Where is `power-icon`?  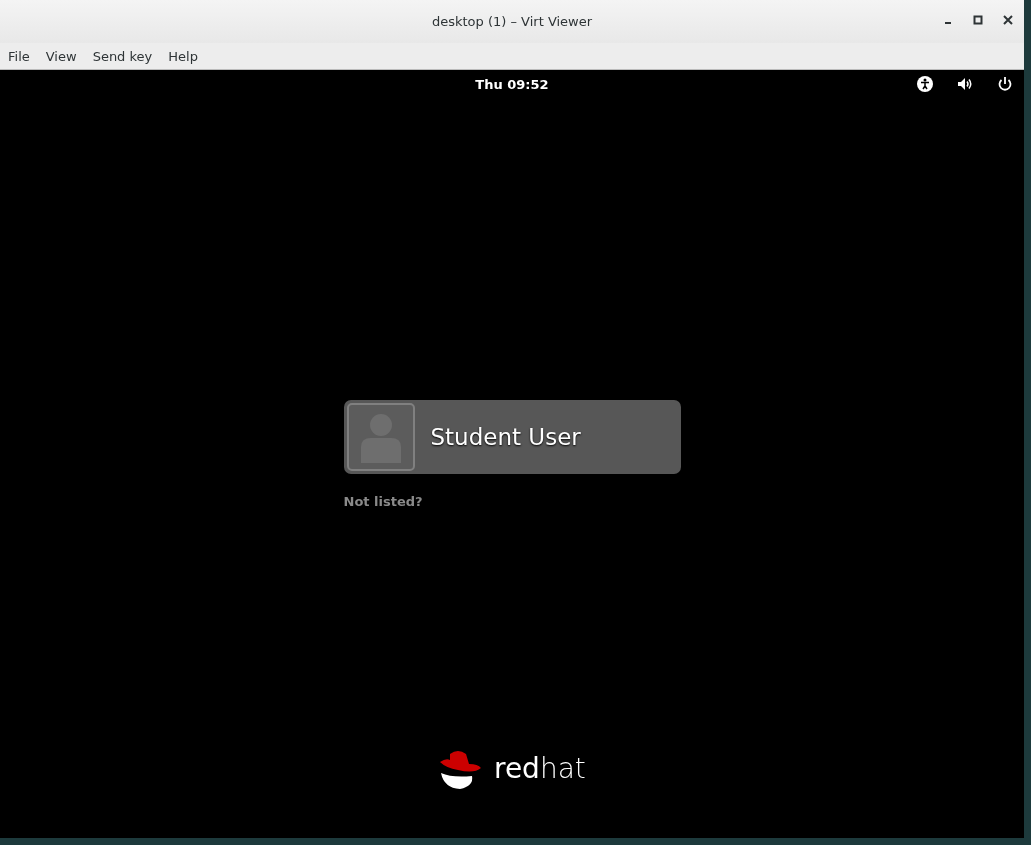 power-icon is located at coordinates (1005, 84).